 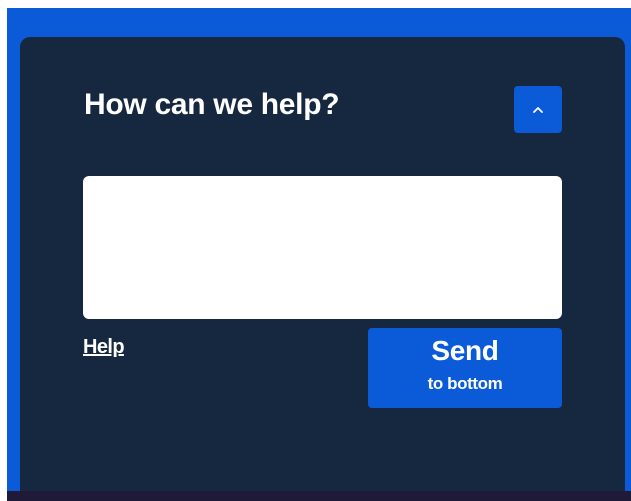 What do you see at coordinates (212, 104) in the screenshot?
I see `widget-title: How can we help?` at bounding box center [212, 104].